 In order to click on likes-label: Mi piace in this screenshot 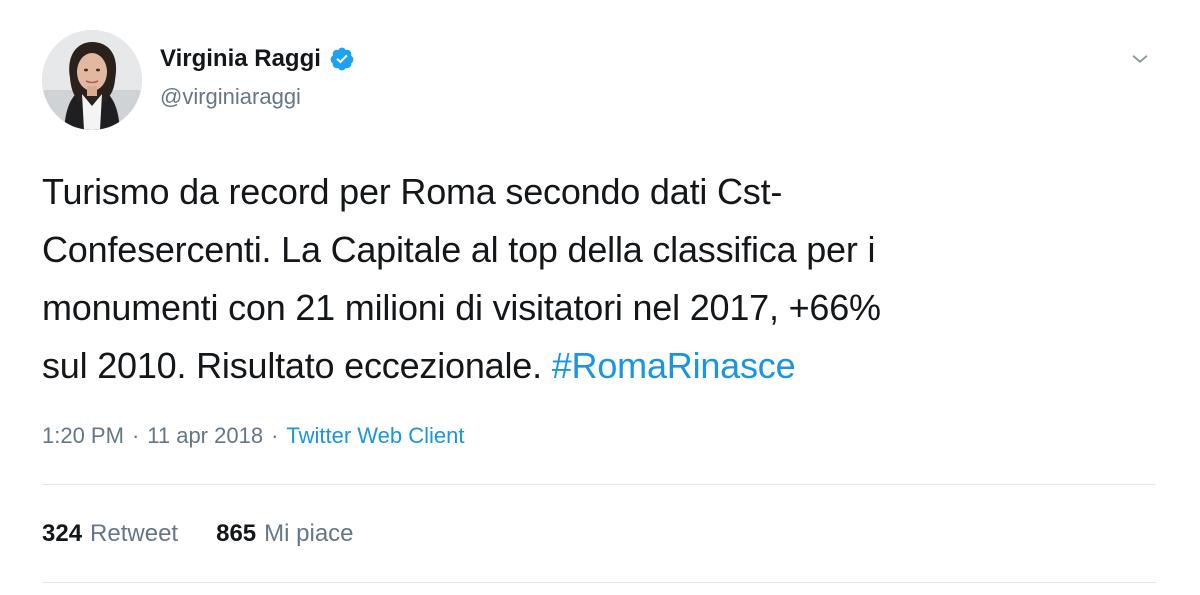, I will do `click(309, 533)`.